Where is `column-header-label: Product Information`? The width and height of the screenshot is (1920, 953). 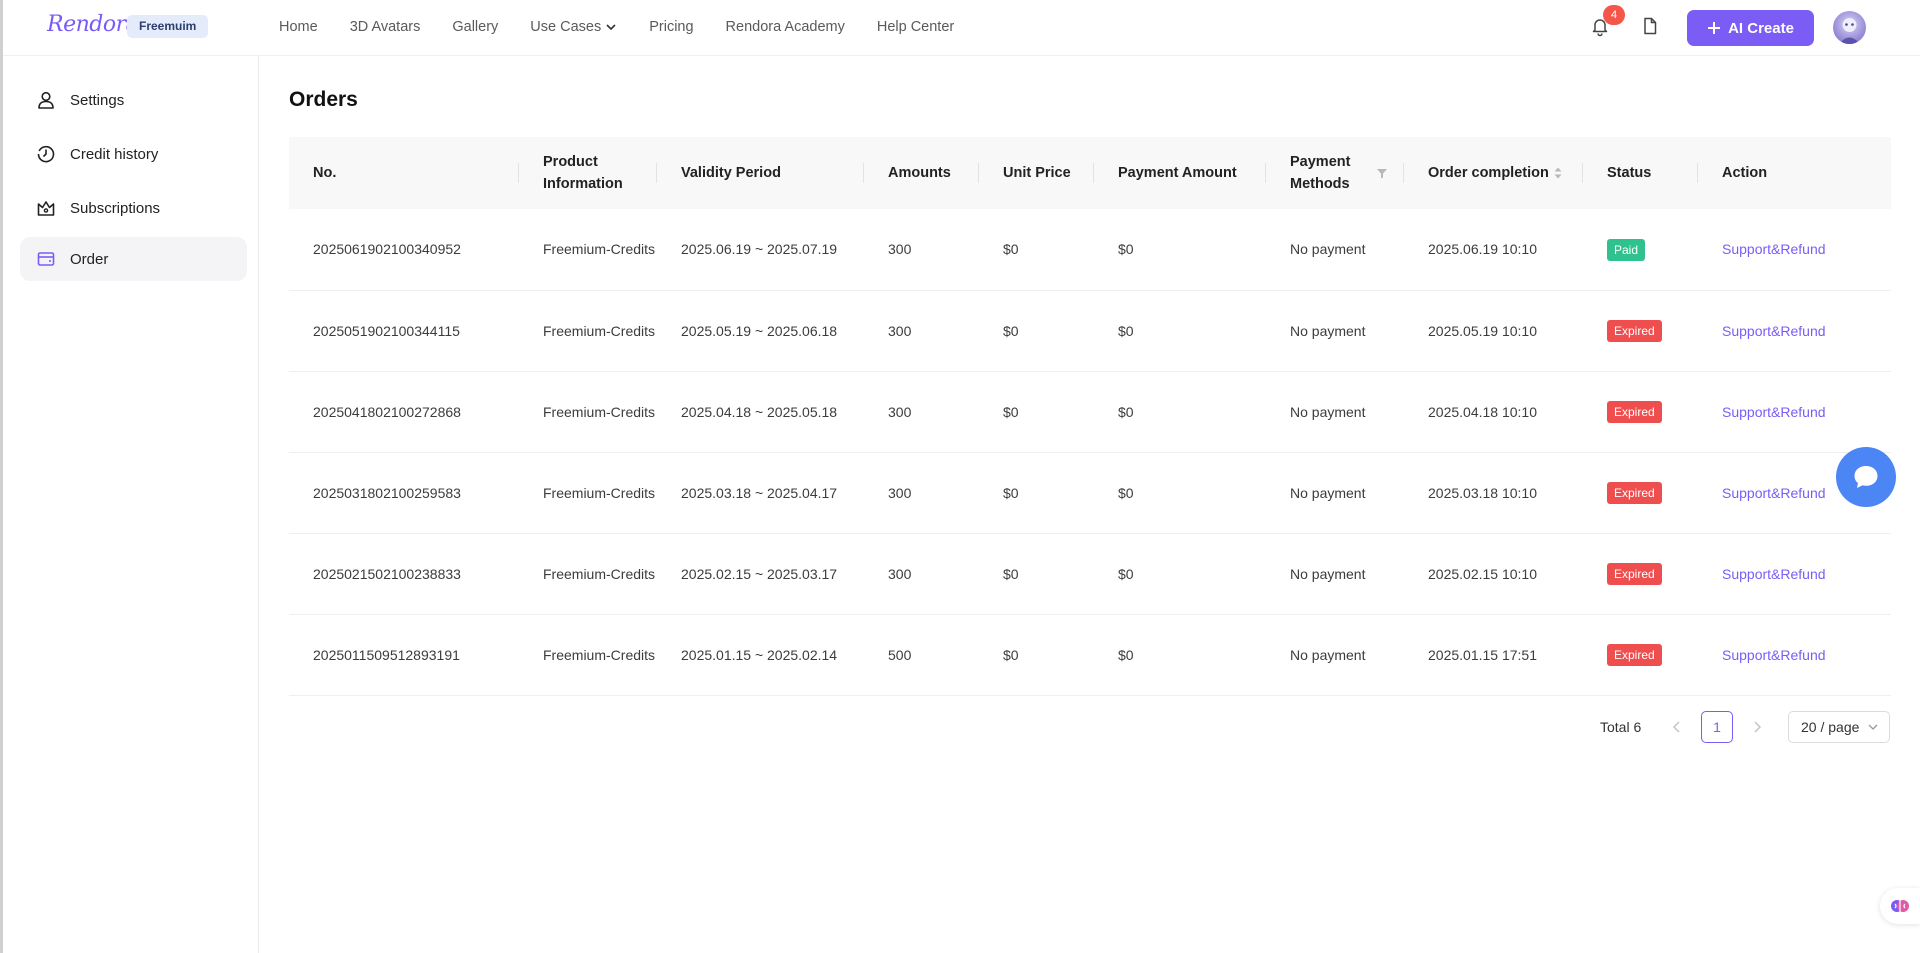
column-header-label: Product Information is located at coordinates (583, 173).